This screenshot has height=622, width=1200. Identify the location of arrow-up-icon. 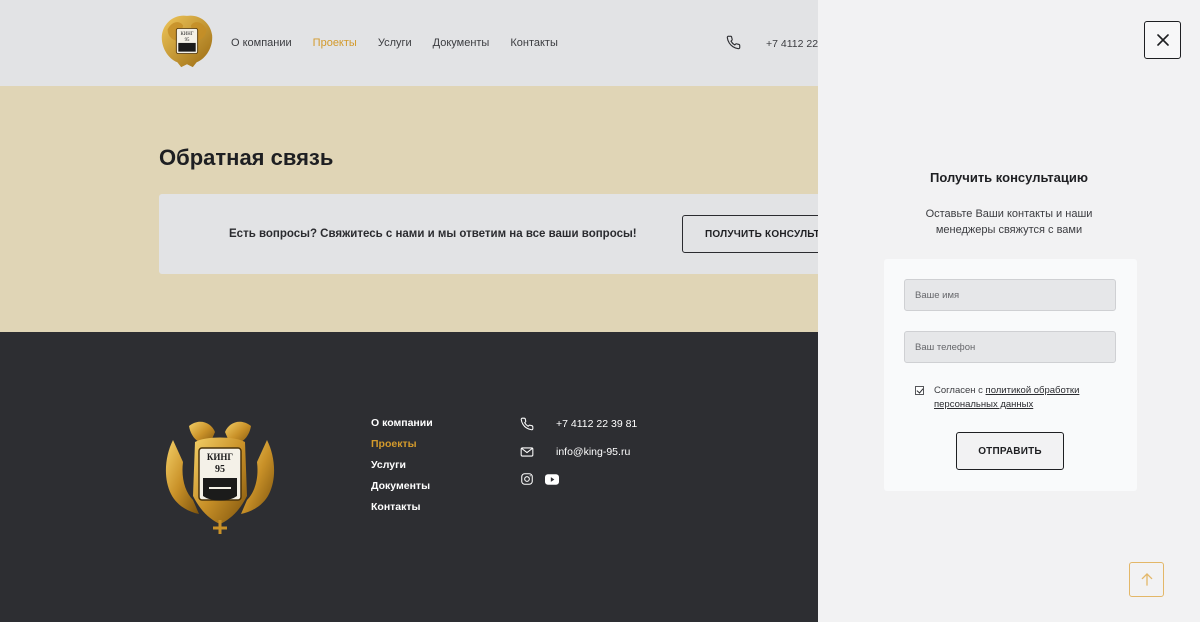
(1146, 579).